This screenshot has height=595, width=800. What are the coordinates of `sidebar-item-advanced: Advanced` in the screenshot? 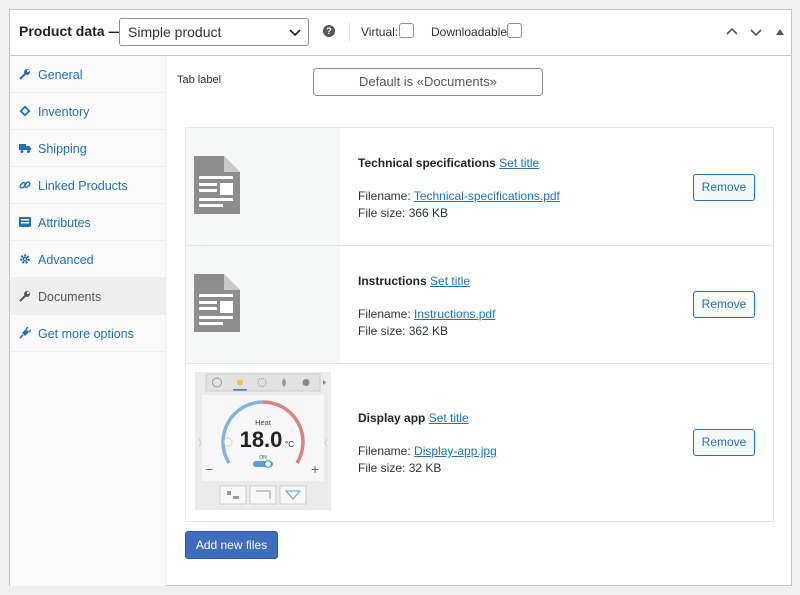 It's located at (87, 259).